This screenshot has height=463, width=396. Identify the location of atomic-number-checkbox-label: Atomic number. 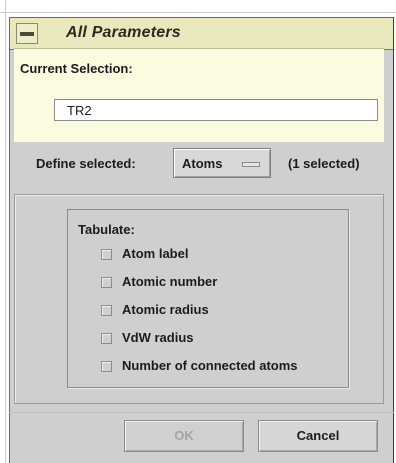
(170, 281).